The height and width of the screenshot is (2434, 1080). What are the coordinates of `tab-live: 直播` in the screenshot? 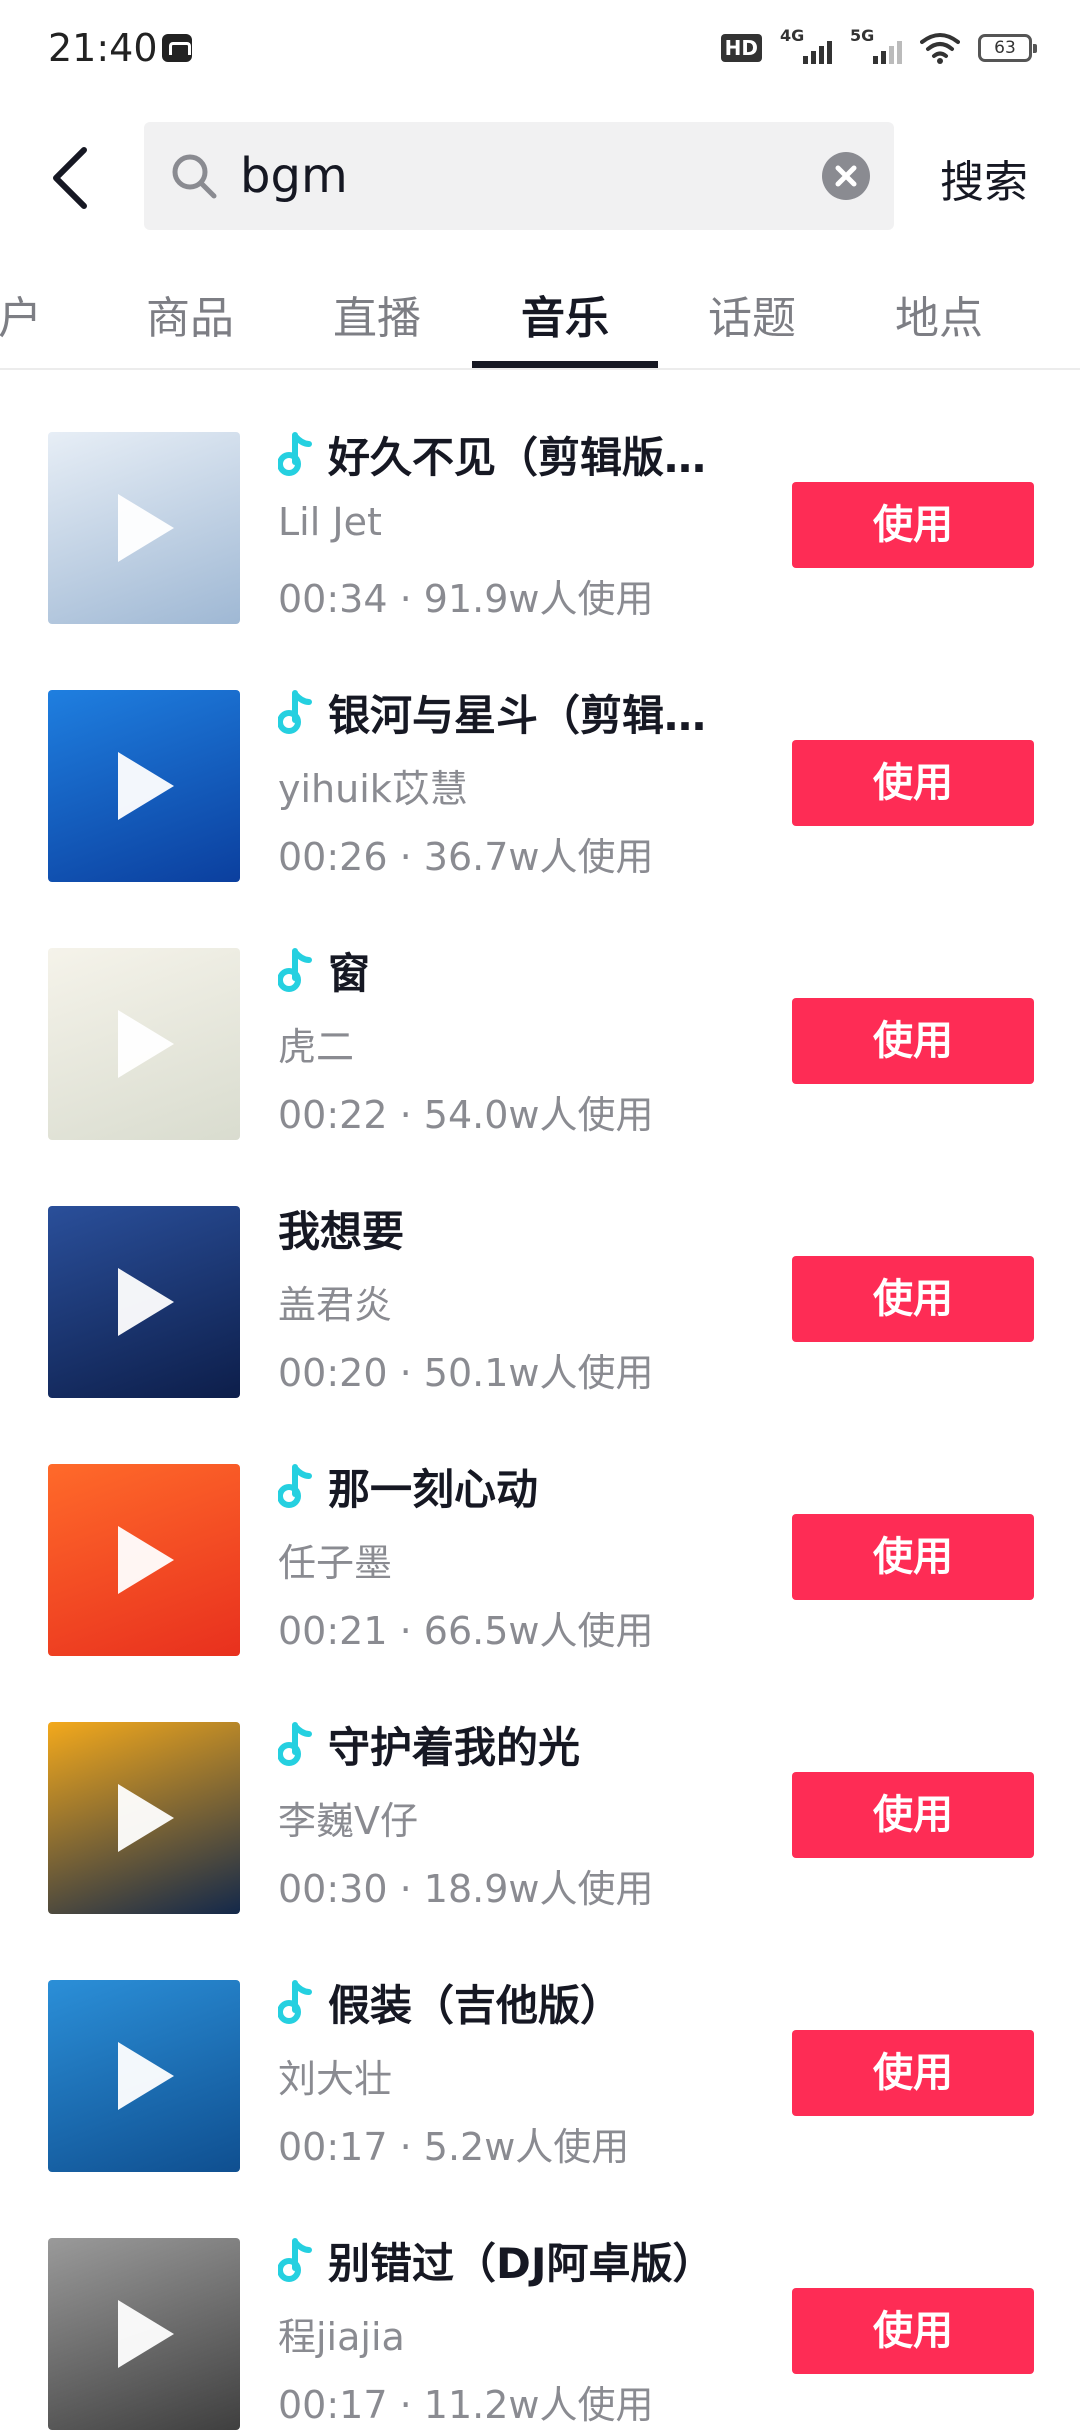 It's located at (377, 314).